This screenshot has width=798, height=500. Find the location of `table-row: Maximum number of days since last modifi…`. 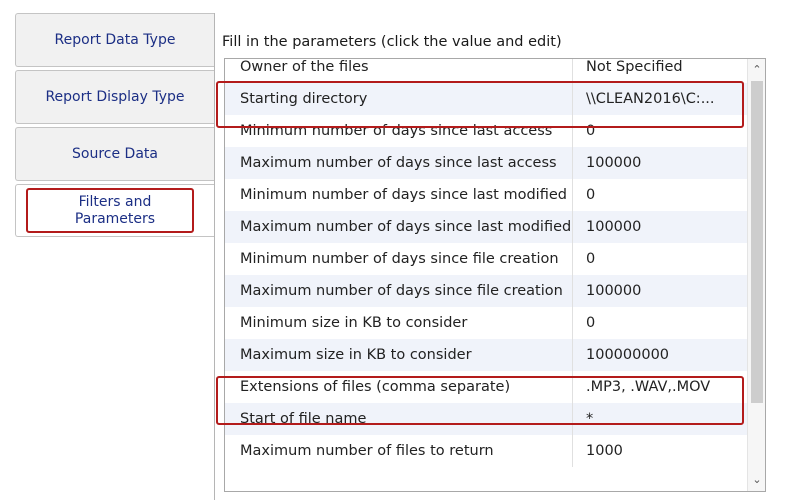

table-row: Maximum number of days since last modifi… is located at coordinates (486, 227).